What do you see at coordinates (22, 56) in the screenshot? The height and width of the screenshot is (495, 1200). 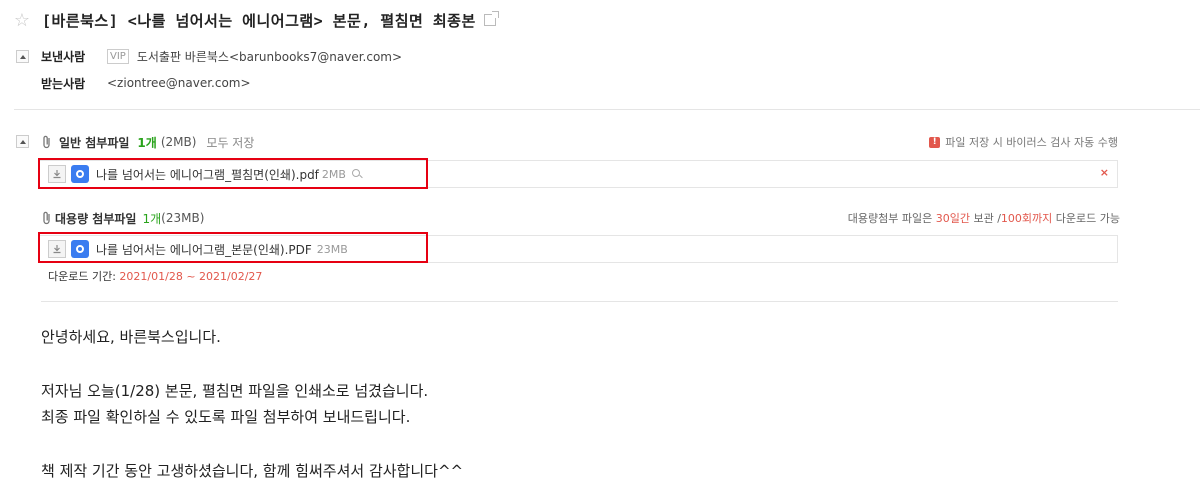 I see `collapse-header-button` at bounding box center [22, 56].